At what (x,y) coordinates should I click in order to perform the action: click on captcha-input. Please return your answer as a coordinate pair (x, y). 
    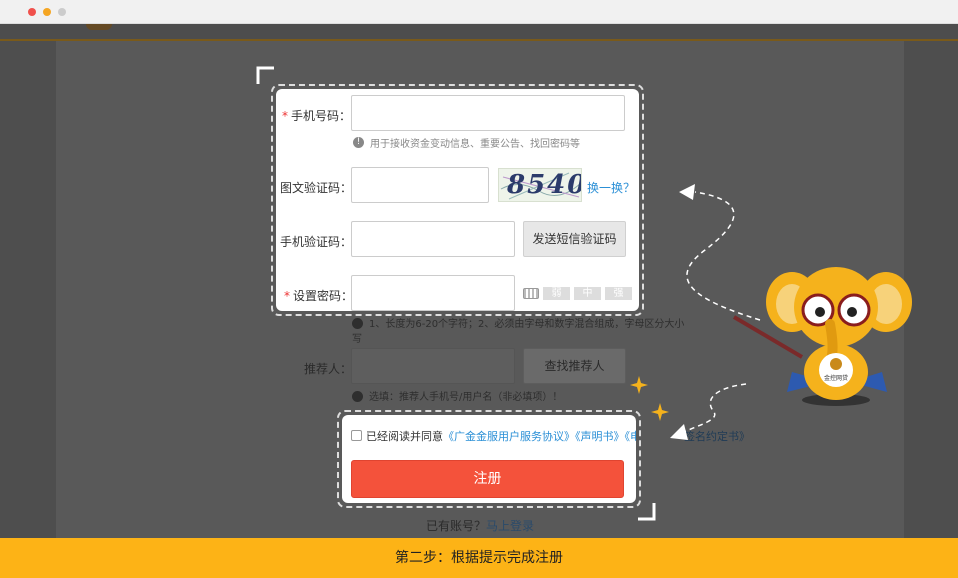
    Looking at the image, I should click on (420, 185).